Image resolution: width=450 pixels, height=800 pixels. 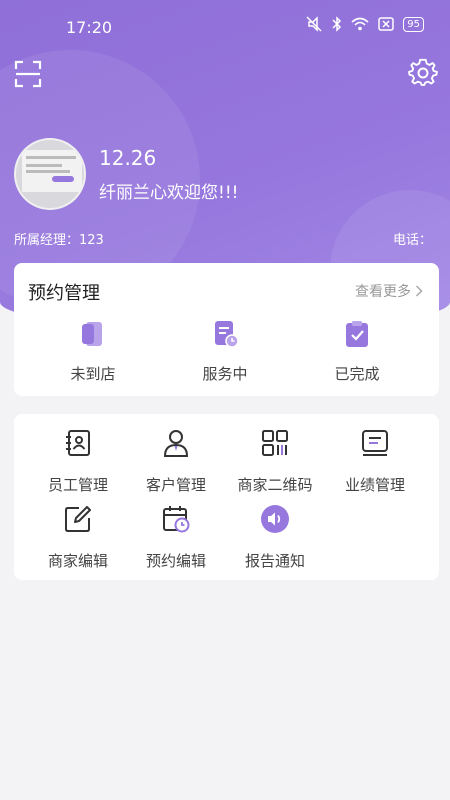 What do you see at coordinates (419, 291) in the screenshot?
I see `chevron-right-icon` at bounding box center [419, 291].